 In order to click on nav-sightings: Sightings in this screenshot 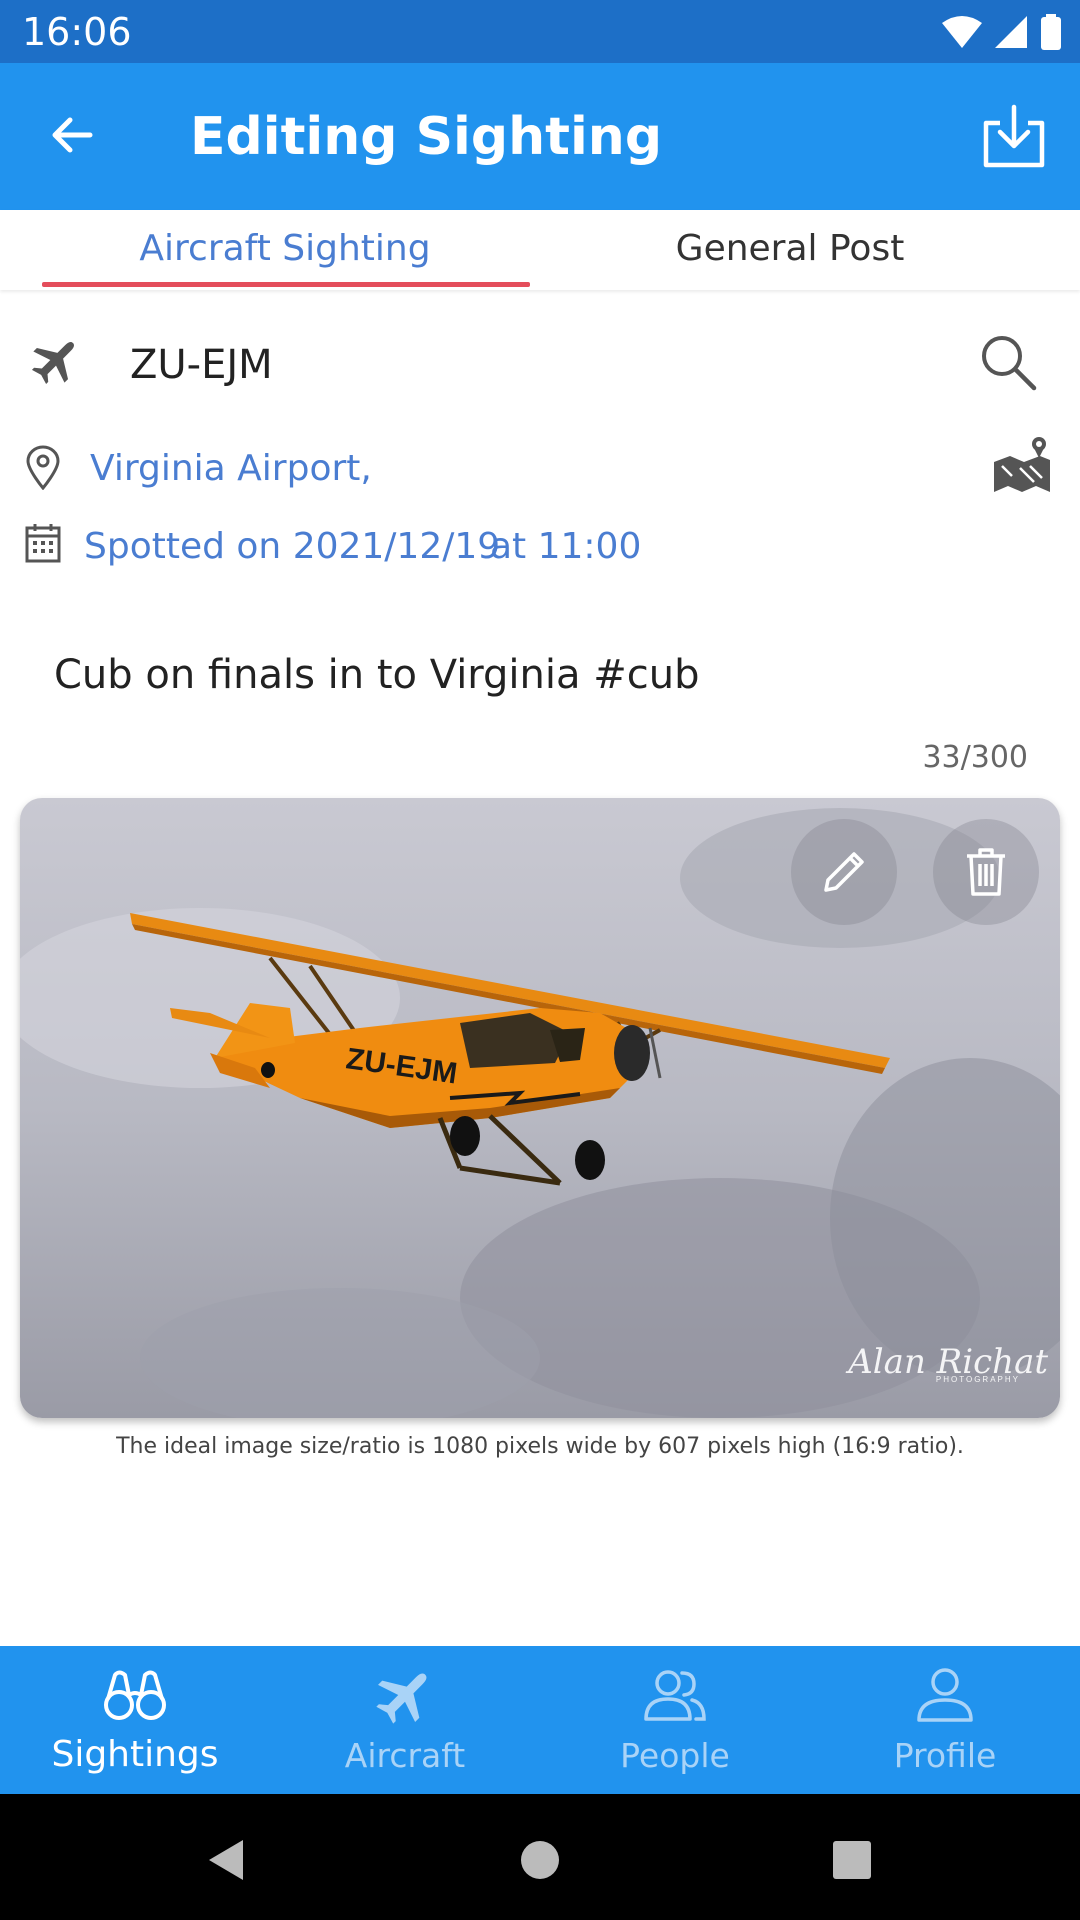, I will do `click(135, 1720)`.